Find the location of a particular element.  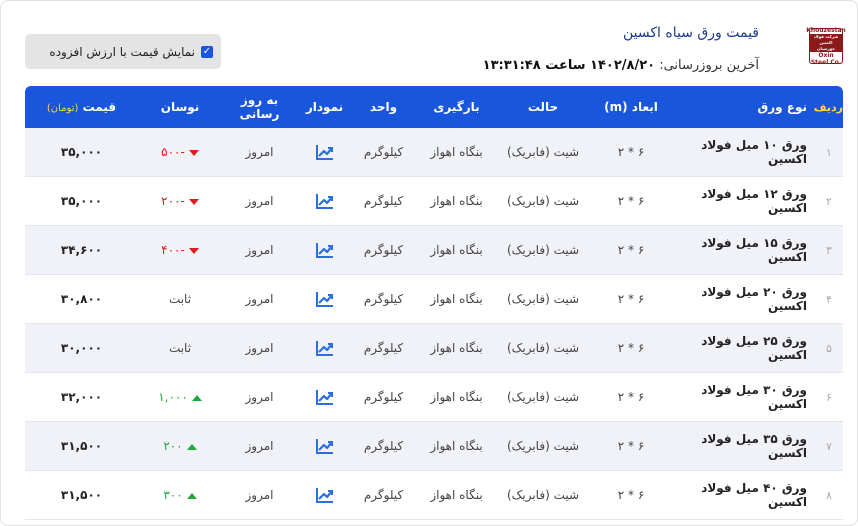

header-price: قیمت (تومان) is located at coordinates (81, 107).